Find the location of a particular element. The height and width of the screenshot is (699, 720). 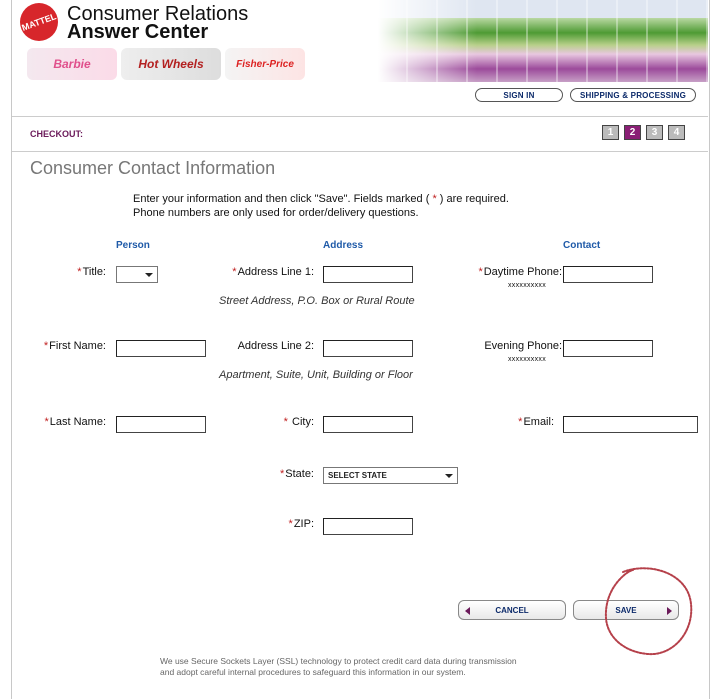

cancel-button: CANCEL is located at coordinates (512, 610).